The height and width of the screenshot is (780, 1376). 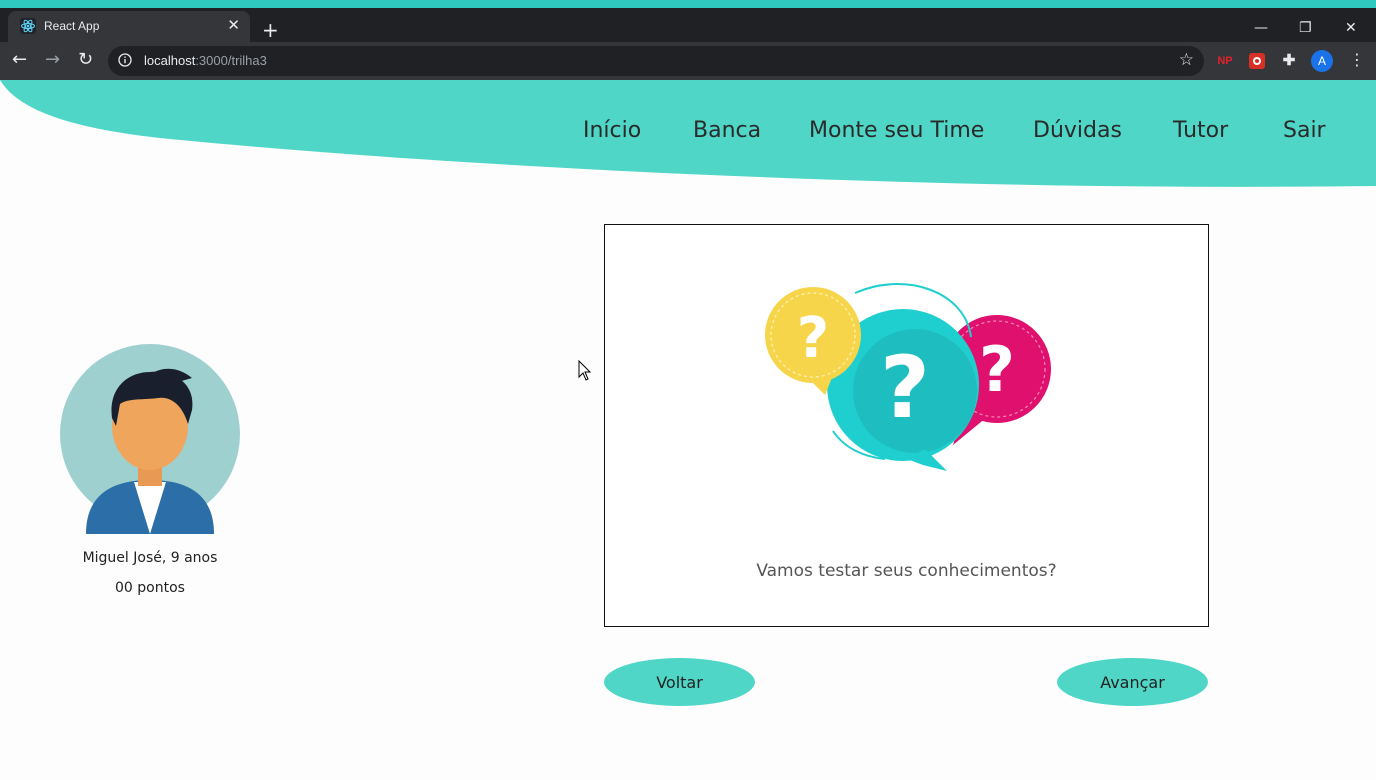 What do you see at coordinates (656, 61) in the screenshot?
I see `address-bar: localhost:3000/trilha3 ☆` at bounding box center [656, 61].